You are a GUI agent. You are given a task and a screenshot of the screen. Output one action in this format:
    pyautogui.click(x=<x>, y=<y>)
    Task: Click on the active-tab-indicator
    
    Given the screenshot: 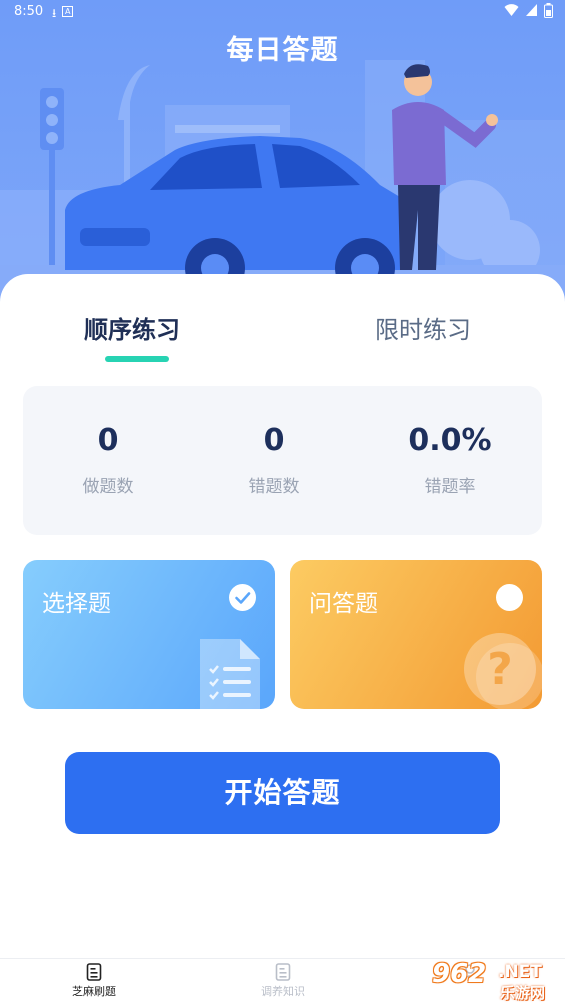 What is the action you would take?
    pyautogui.click(x=137, y=359)
    